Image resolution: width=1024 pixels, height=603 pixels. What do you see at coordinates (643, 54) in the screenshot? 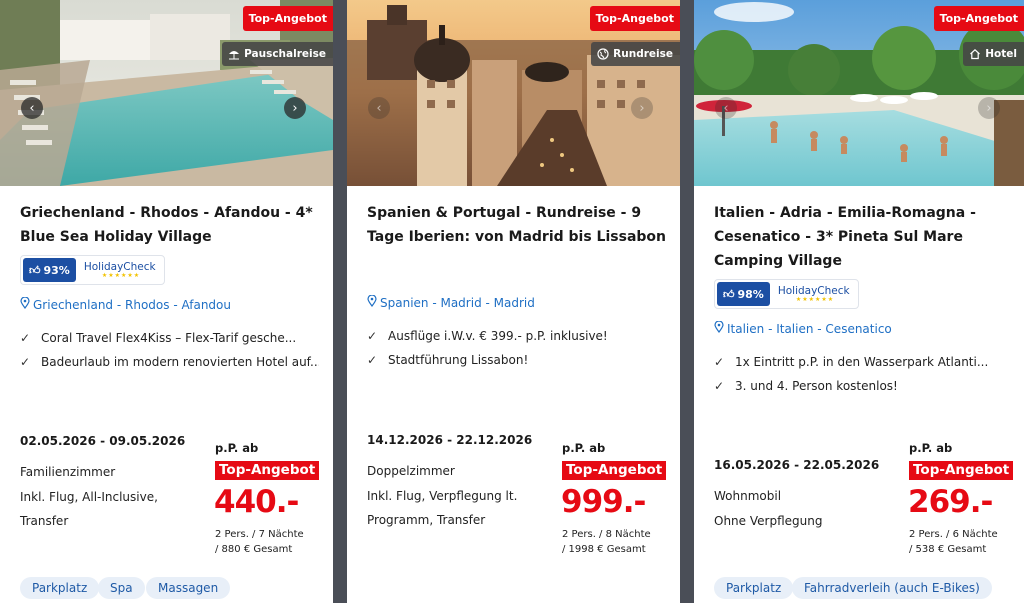
I see `travel-type-label: Rundreise` at bounding box center [643, 54].